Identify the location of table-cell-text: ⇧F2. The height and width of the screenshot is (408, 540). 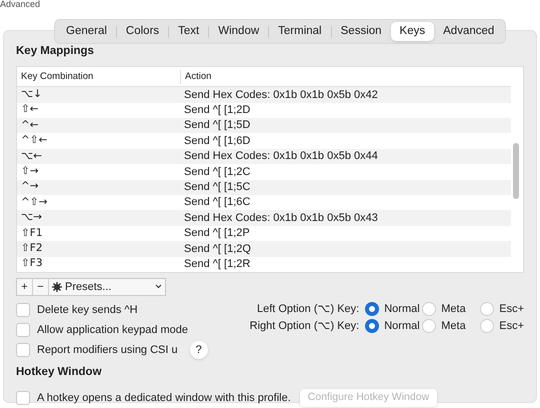
(32, 248).